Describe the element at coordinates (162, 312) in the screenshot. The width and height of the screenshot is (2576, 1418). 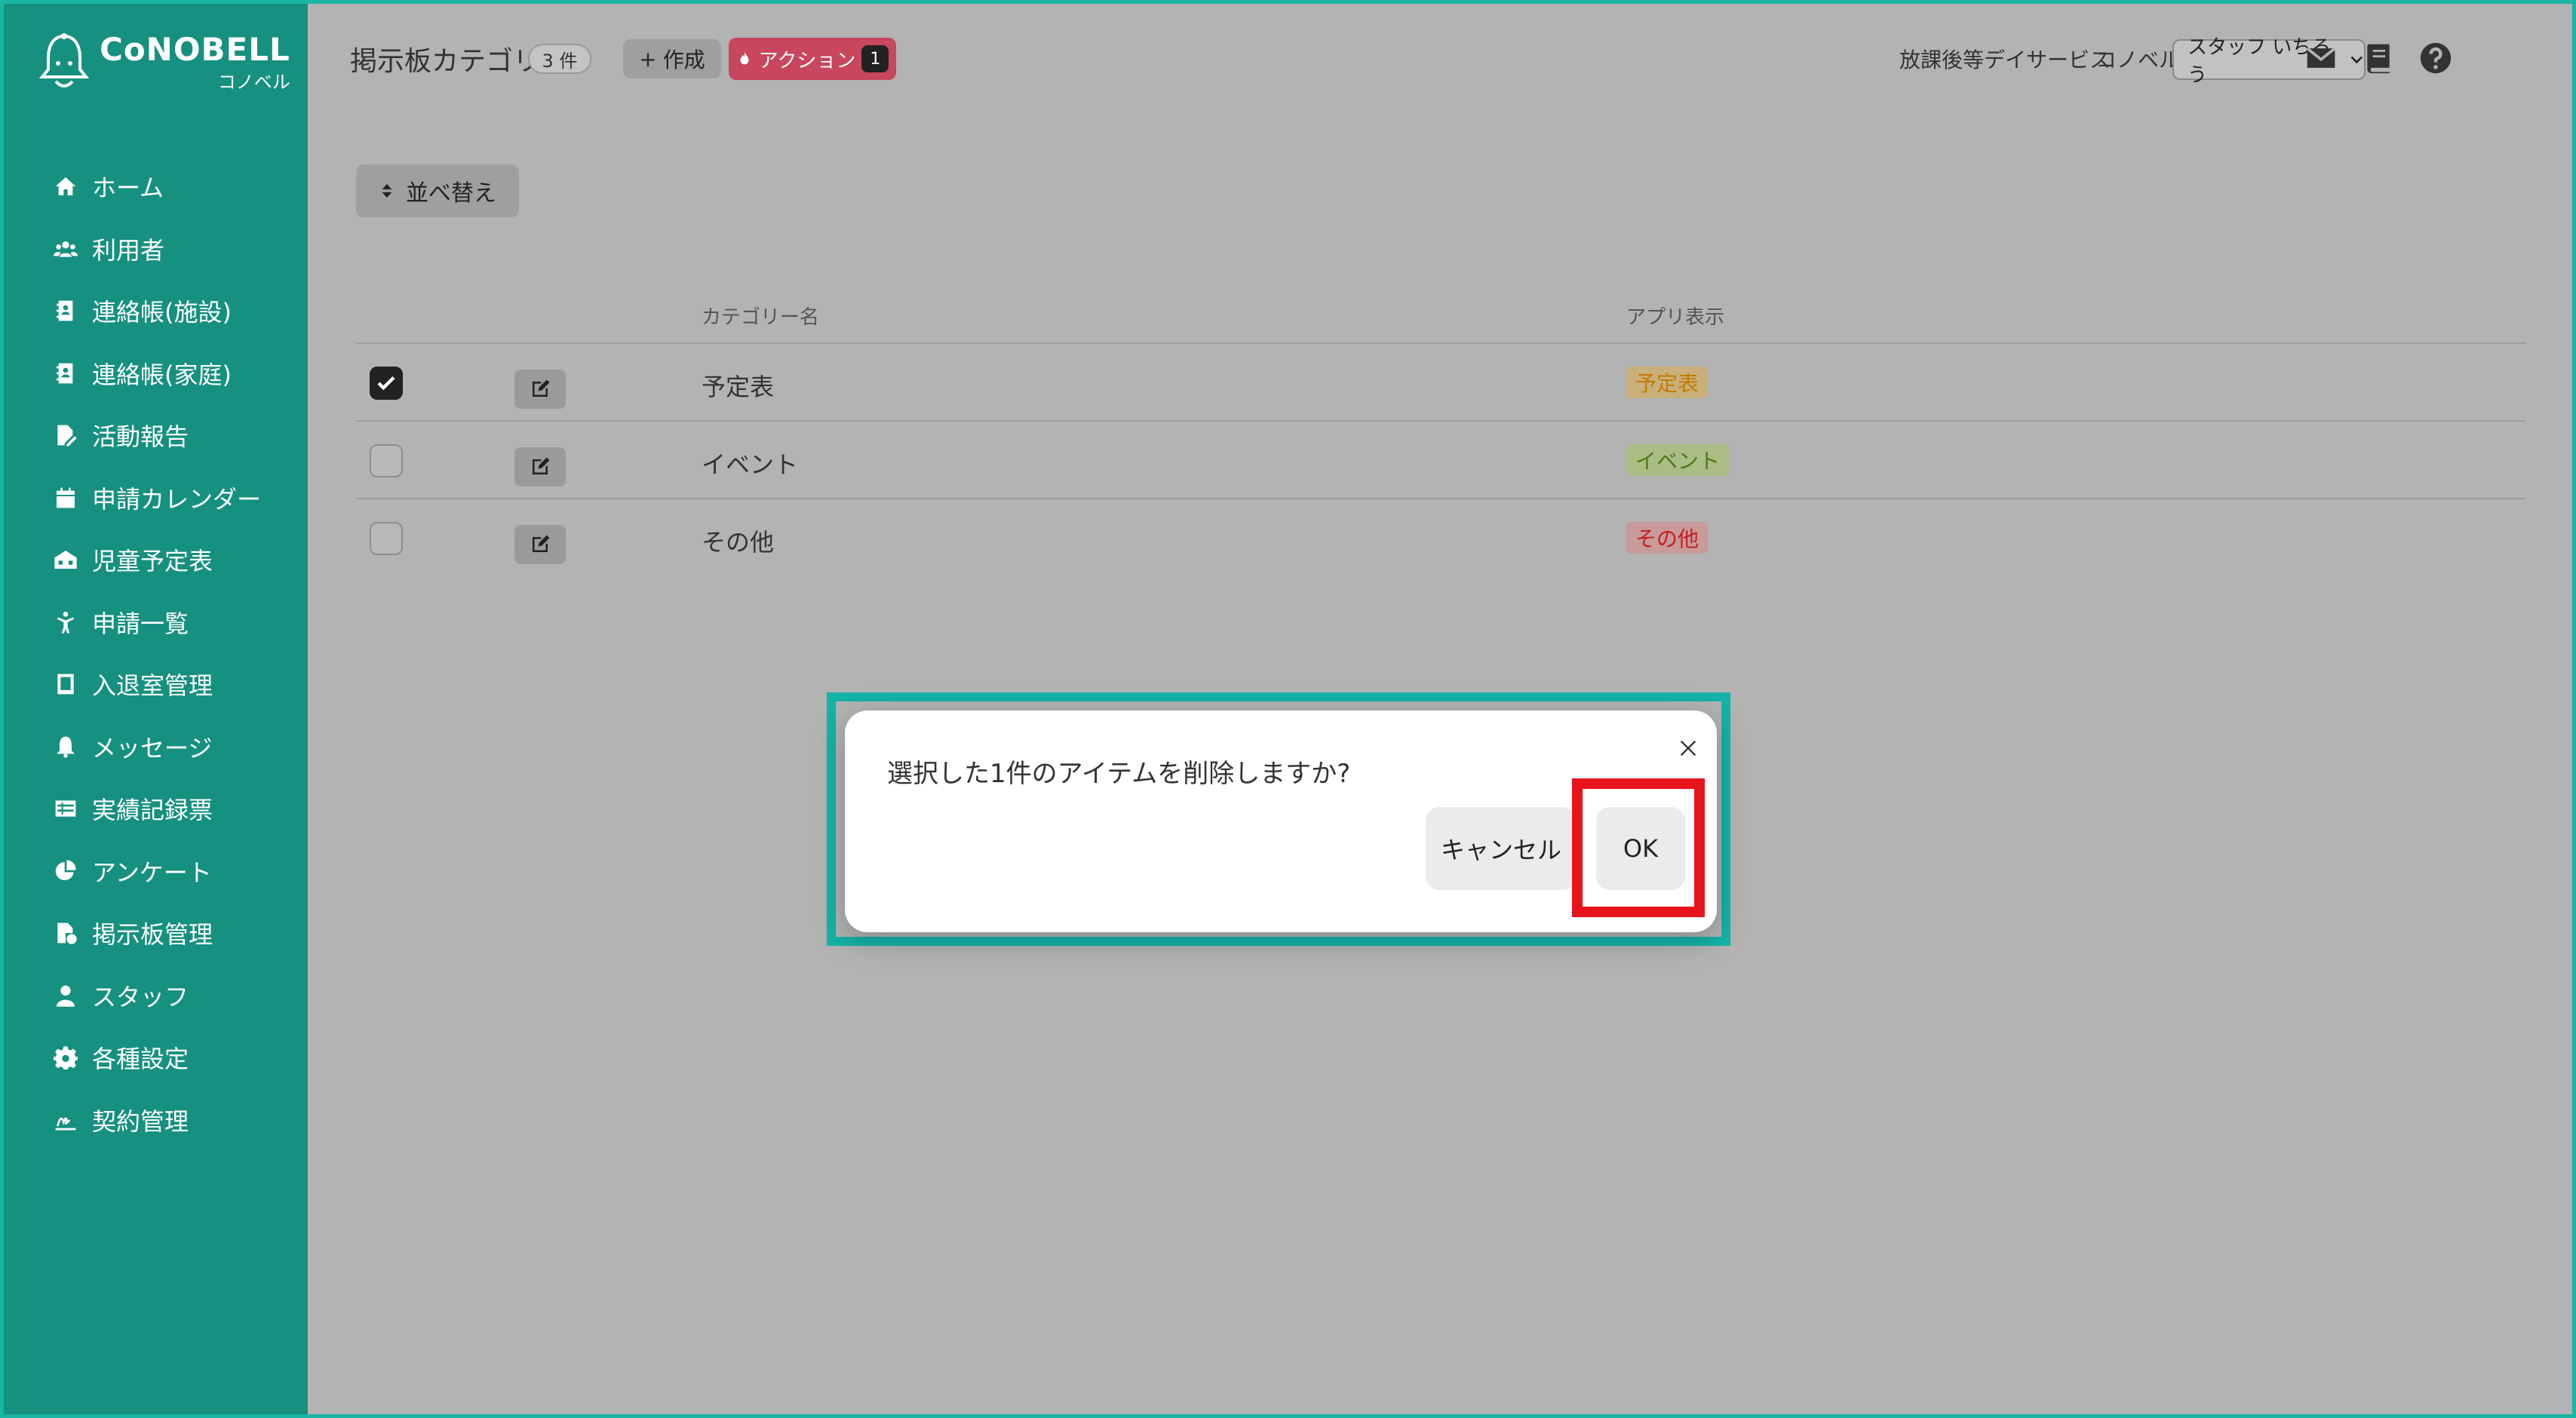
I see `sidebar-item-label: 連絡帳(施設)` at that location.